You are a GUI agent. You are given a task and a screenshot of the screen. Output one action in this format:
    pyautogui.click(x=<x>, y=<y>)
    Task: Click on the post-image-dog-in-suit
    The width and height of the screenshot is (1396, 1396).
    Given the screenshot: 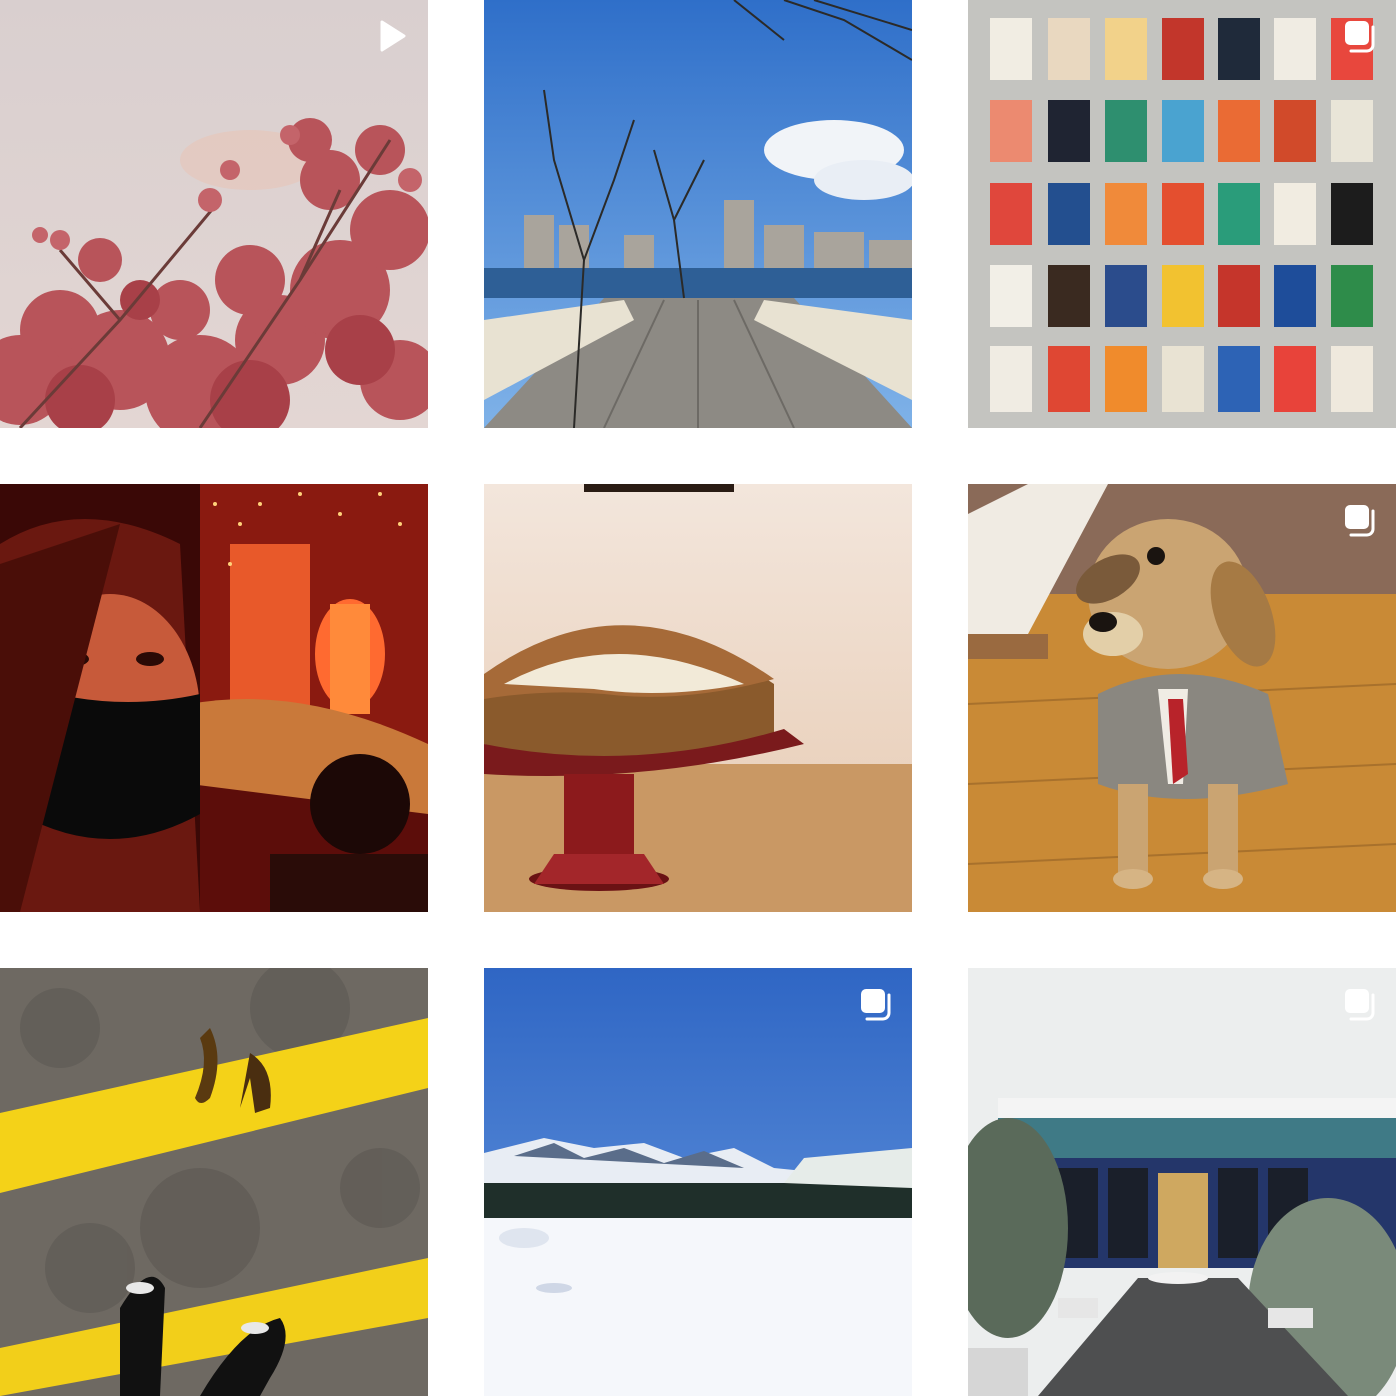 What is the action you would take?
    pyautogui.click(x=1182, y=698)
    